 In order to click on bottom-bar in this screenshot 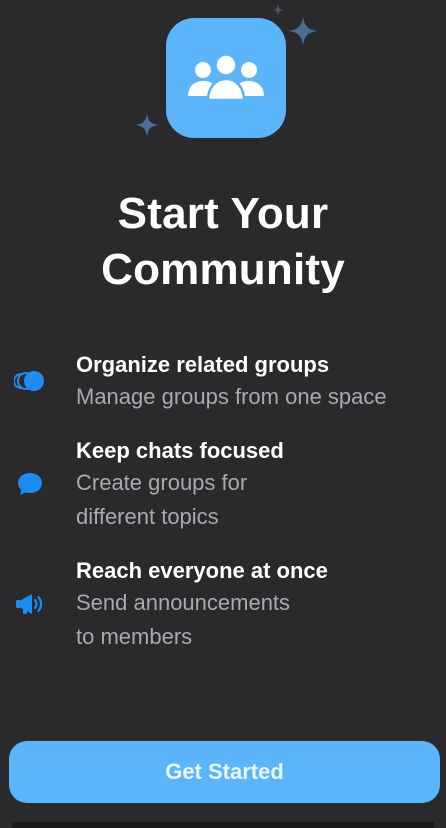, I will do `click(223, 825)`.